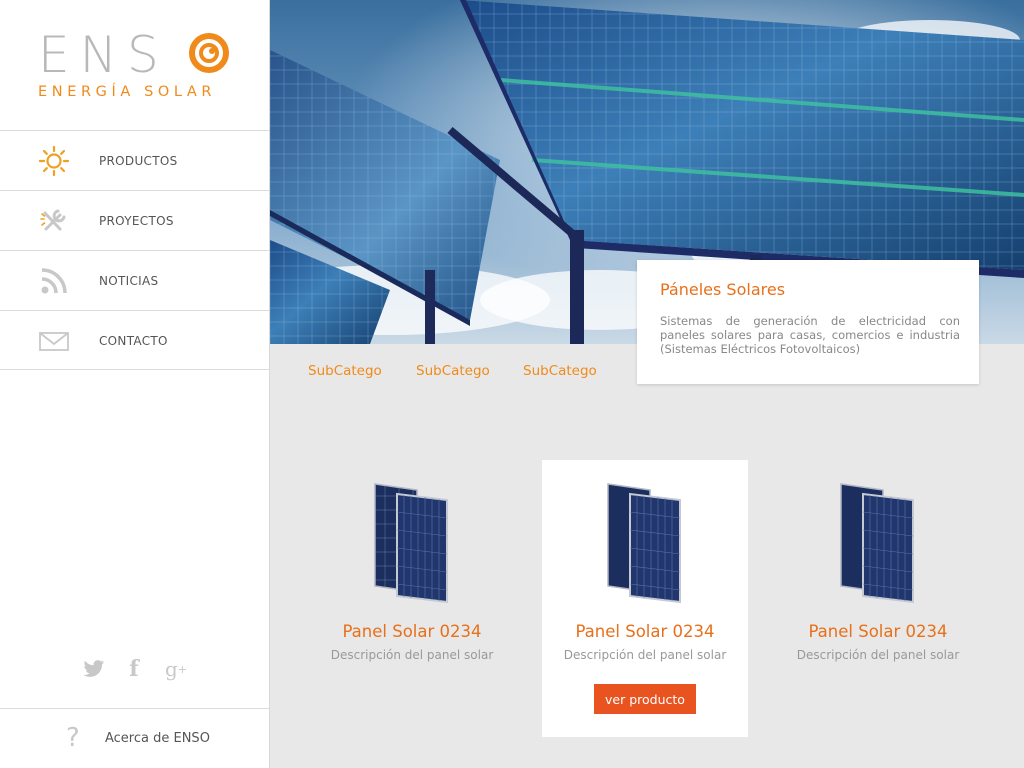 This screenshot has height=768, width=1024. I want to click on nav-label: NOTICIAS, so click(129, 281).